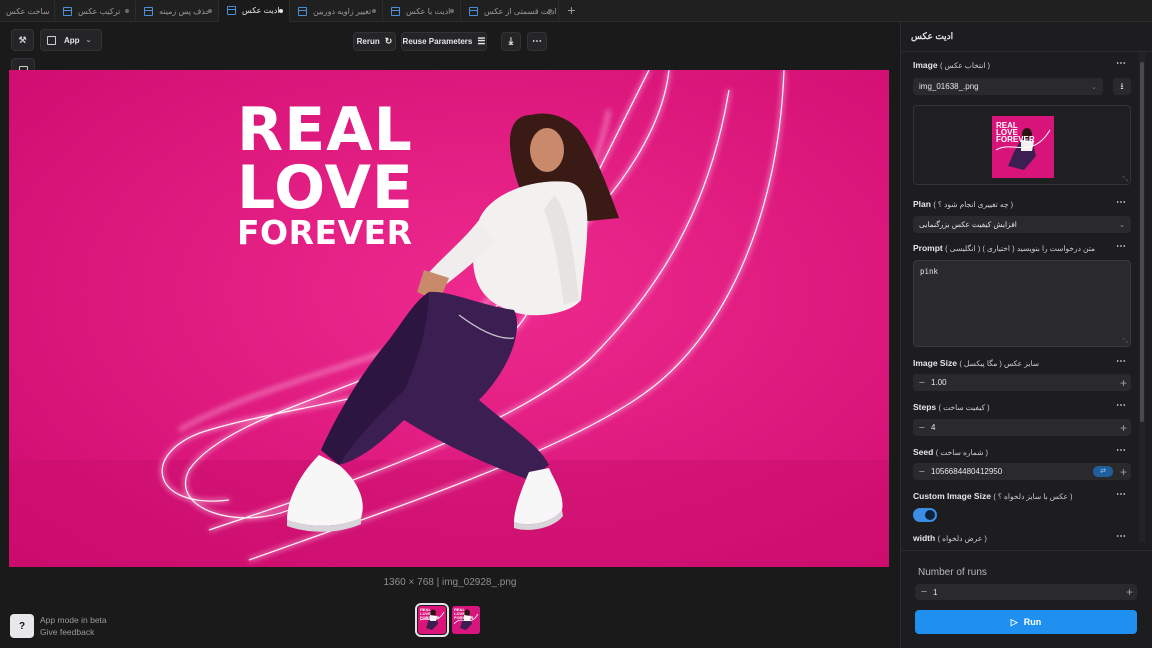 This screenshot has height=648, width=1152. Describe the element at coordinates (450, 582) in the screenshot. I see `image-caption: 1360 × 768 | img_02928_.png` at that location.